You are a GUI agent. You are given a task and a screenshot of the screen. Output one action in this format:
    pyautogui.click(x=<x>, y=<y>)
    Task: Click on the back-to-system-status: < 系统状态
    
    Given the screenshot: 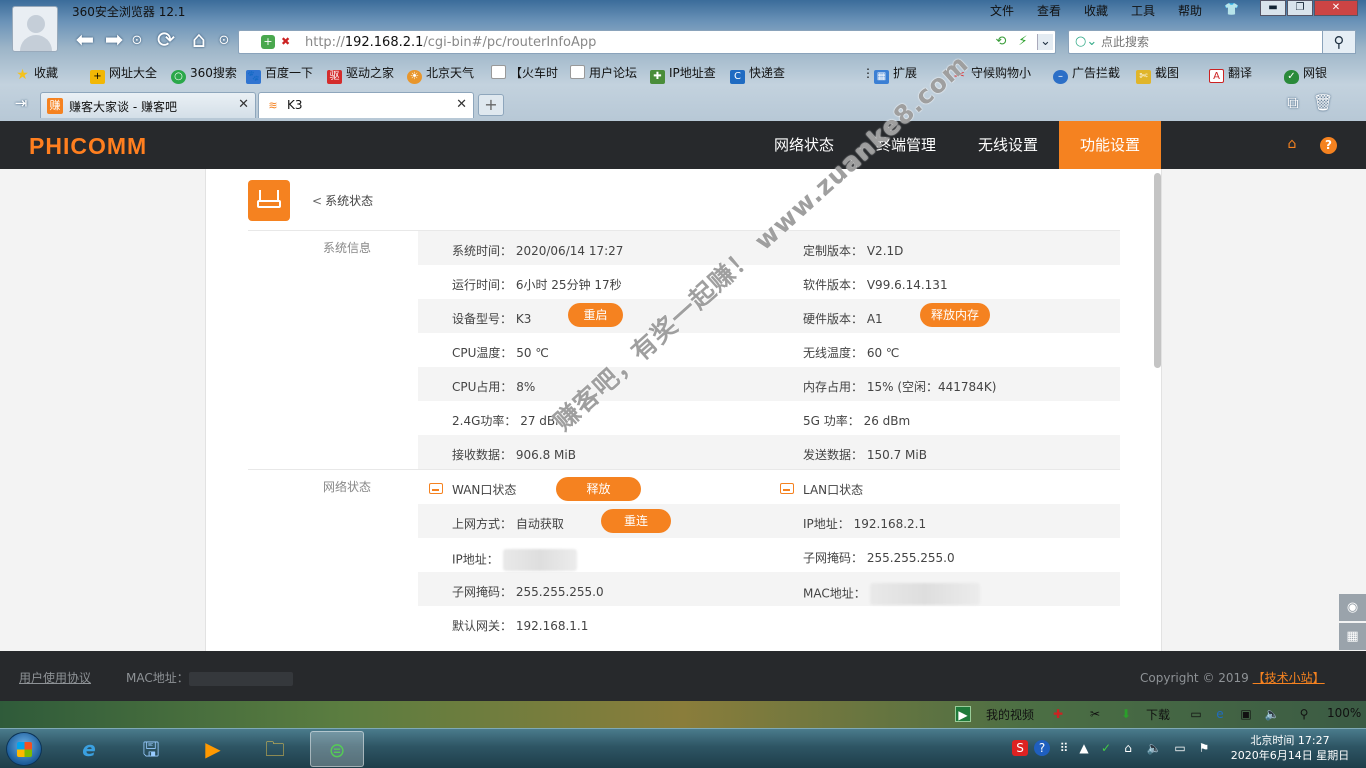 What is the action you would take?
    pyautogui.click(x=342, y=200)
    